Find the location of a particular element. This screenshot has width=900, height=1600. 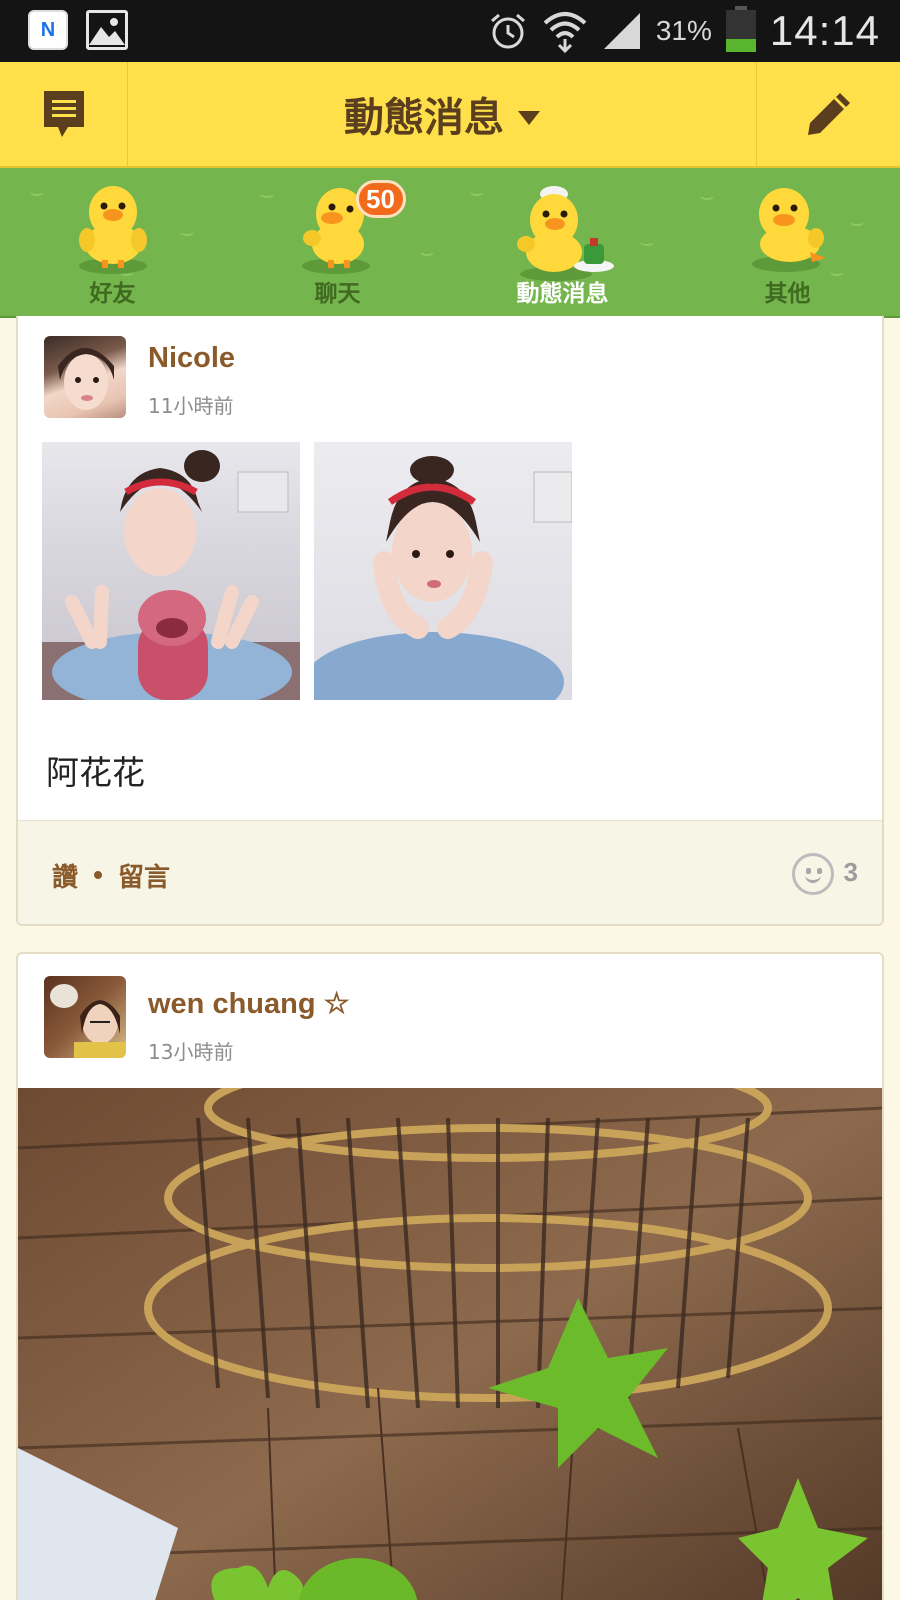

battery-percent: 31% is located at coordinates (683, 30).